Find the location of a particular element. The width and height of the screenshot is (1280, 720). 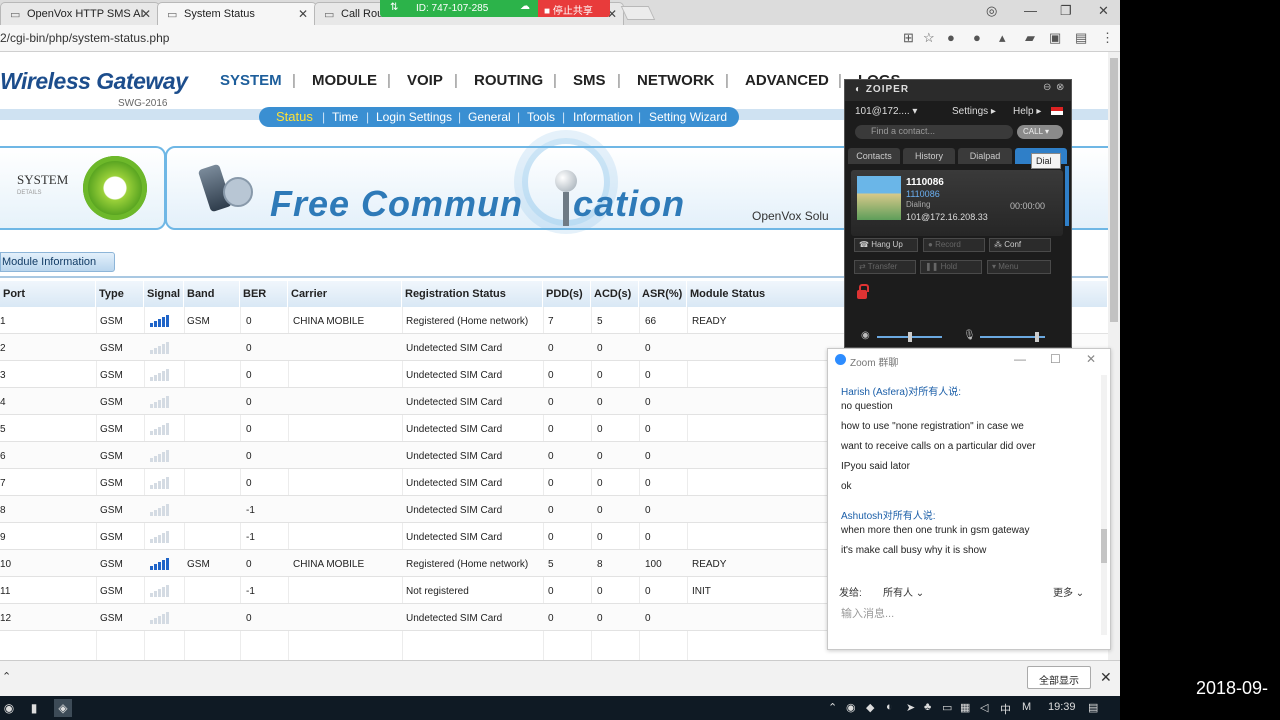

call-button: CALL ▾ is located at coordinates (1040, 132).